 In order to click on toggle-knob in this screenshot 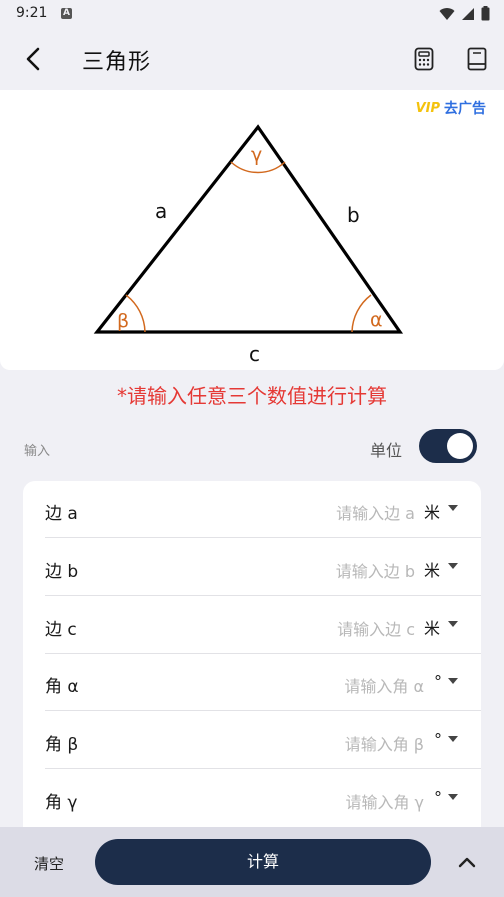, I will do `click(460, 446)`.